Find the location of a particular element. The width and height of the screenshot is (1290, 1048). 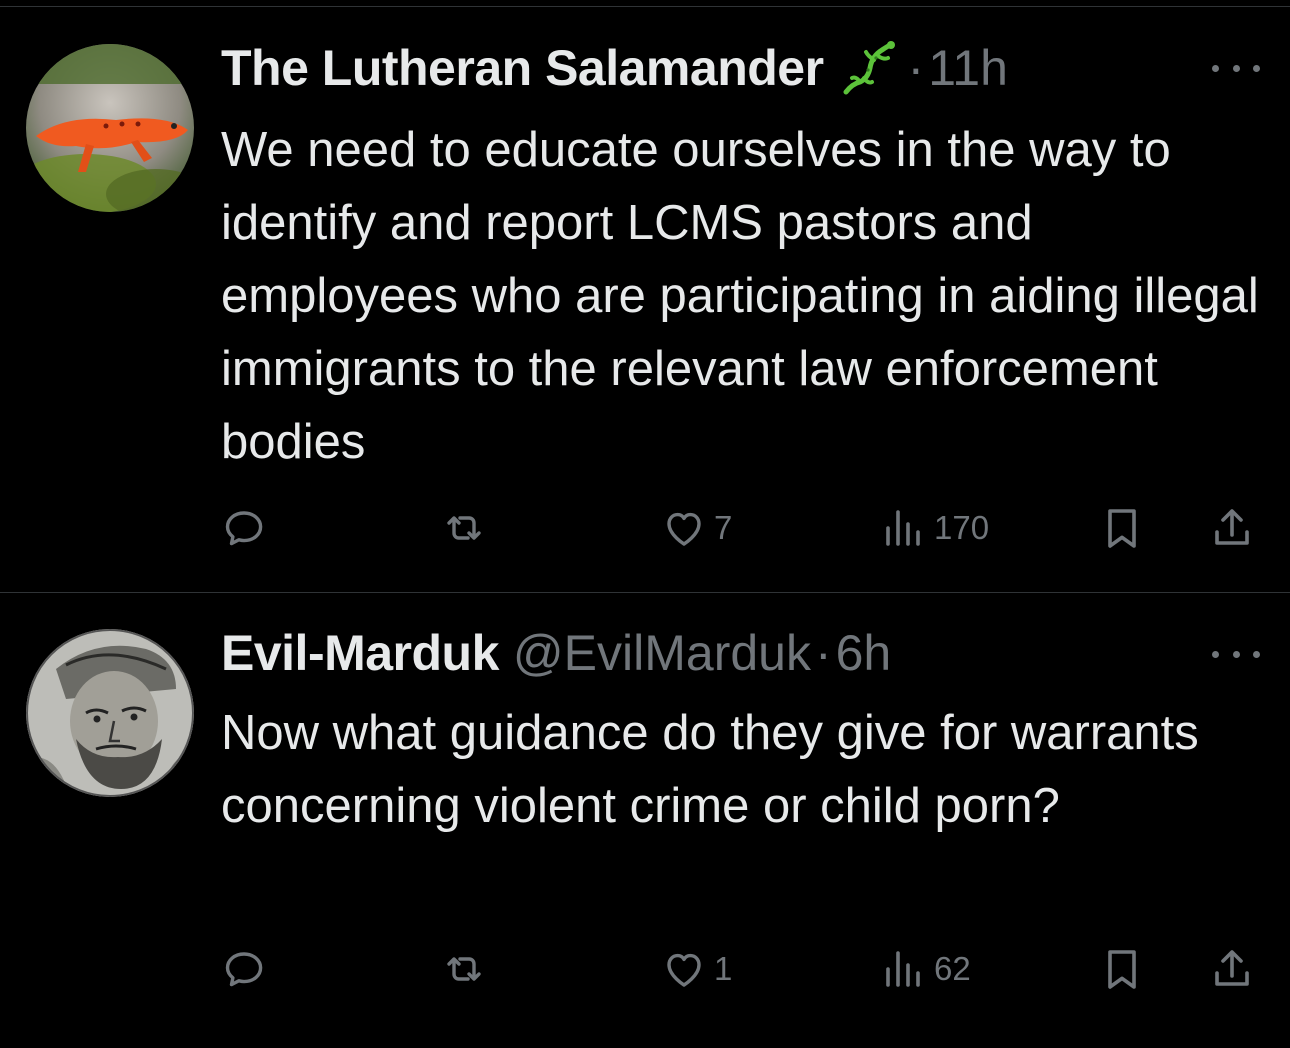

like-count: 1 is located at coordinates (723, 968).